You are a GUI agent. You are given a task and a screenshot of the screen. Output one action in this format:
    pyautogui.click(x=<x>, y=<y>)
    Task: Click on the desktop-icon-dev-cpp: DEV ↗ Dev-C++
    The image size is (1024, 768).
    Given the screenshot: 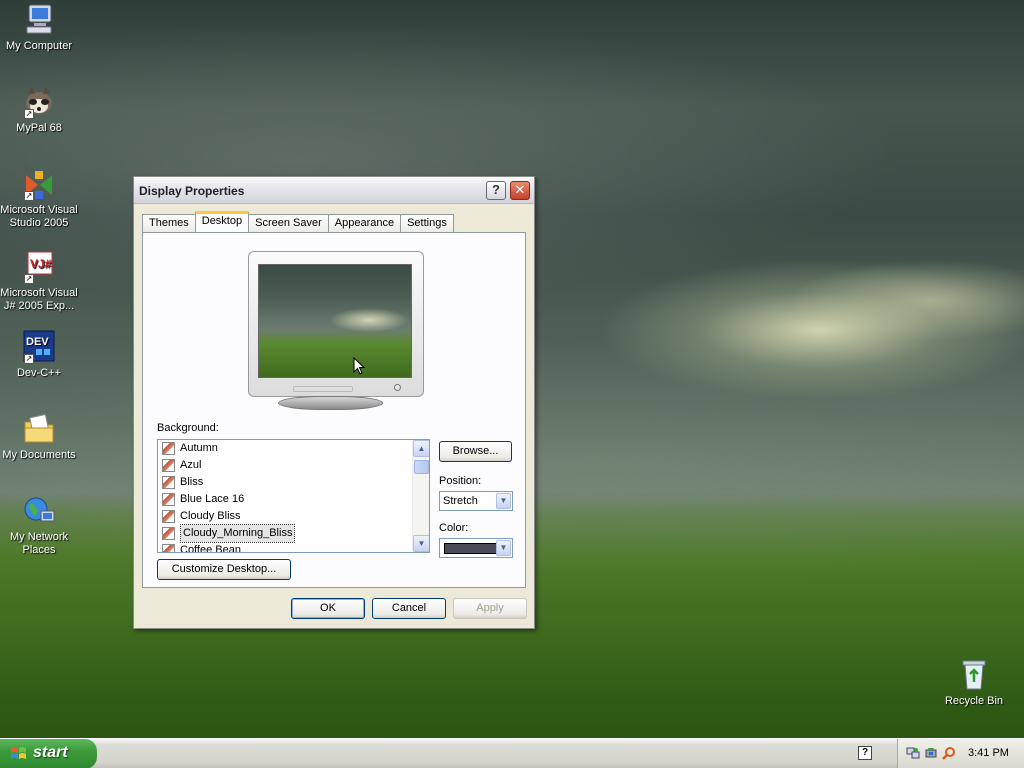 What is the action you would take?
    pyautogui.click(x=39, y=355)
    